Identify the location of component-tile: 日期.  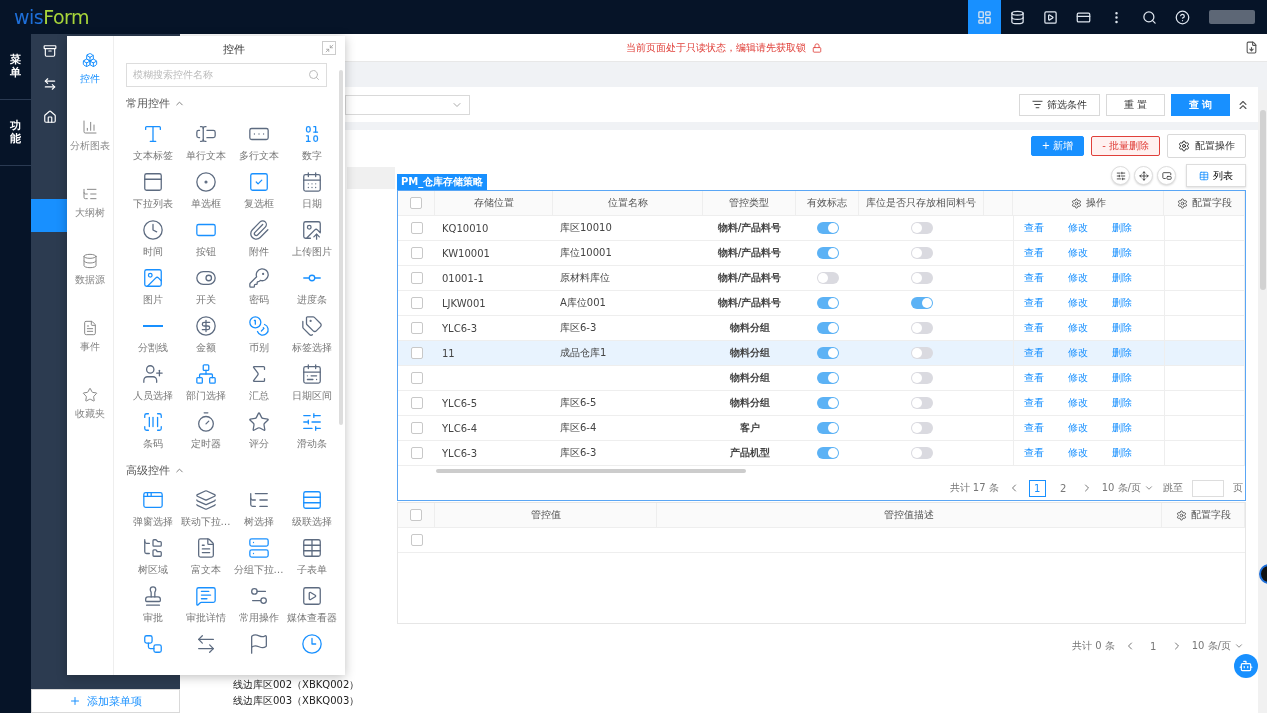
(311, 189).